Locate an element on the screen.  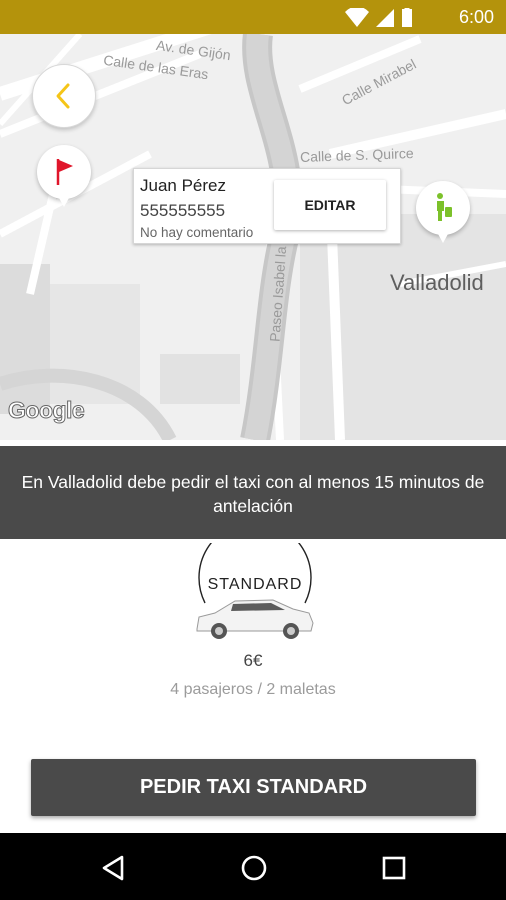
back-button is located at coordinates (64, 96).